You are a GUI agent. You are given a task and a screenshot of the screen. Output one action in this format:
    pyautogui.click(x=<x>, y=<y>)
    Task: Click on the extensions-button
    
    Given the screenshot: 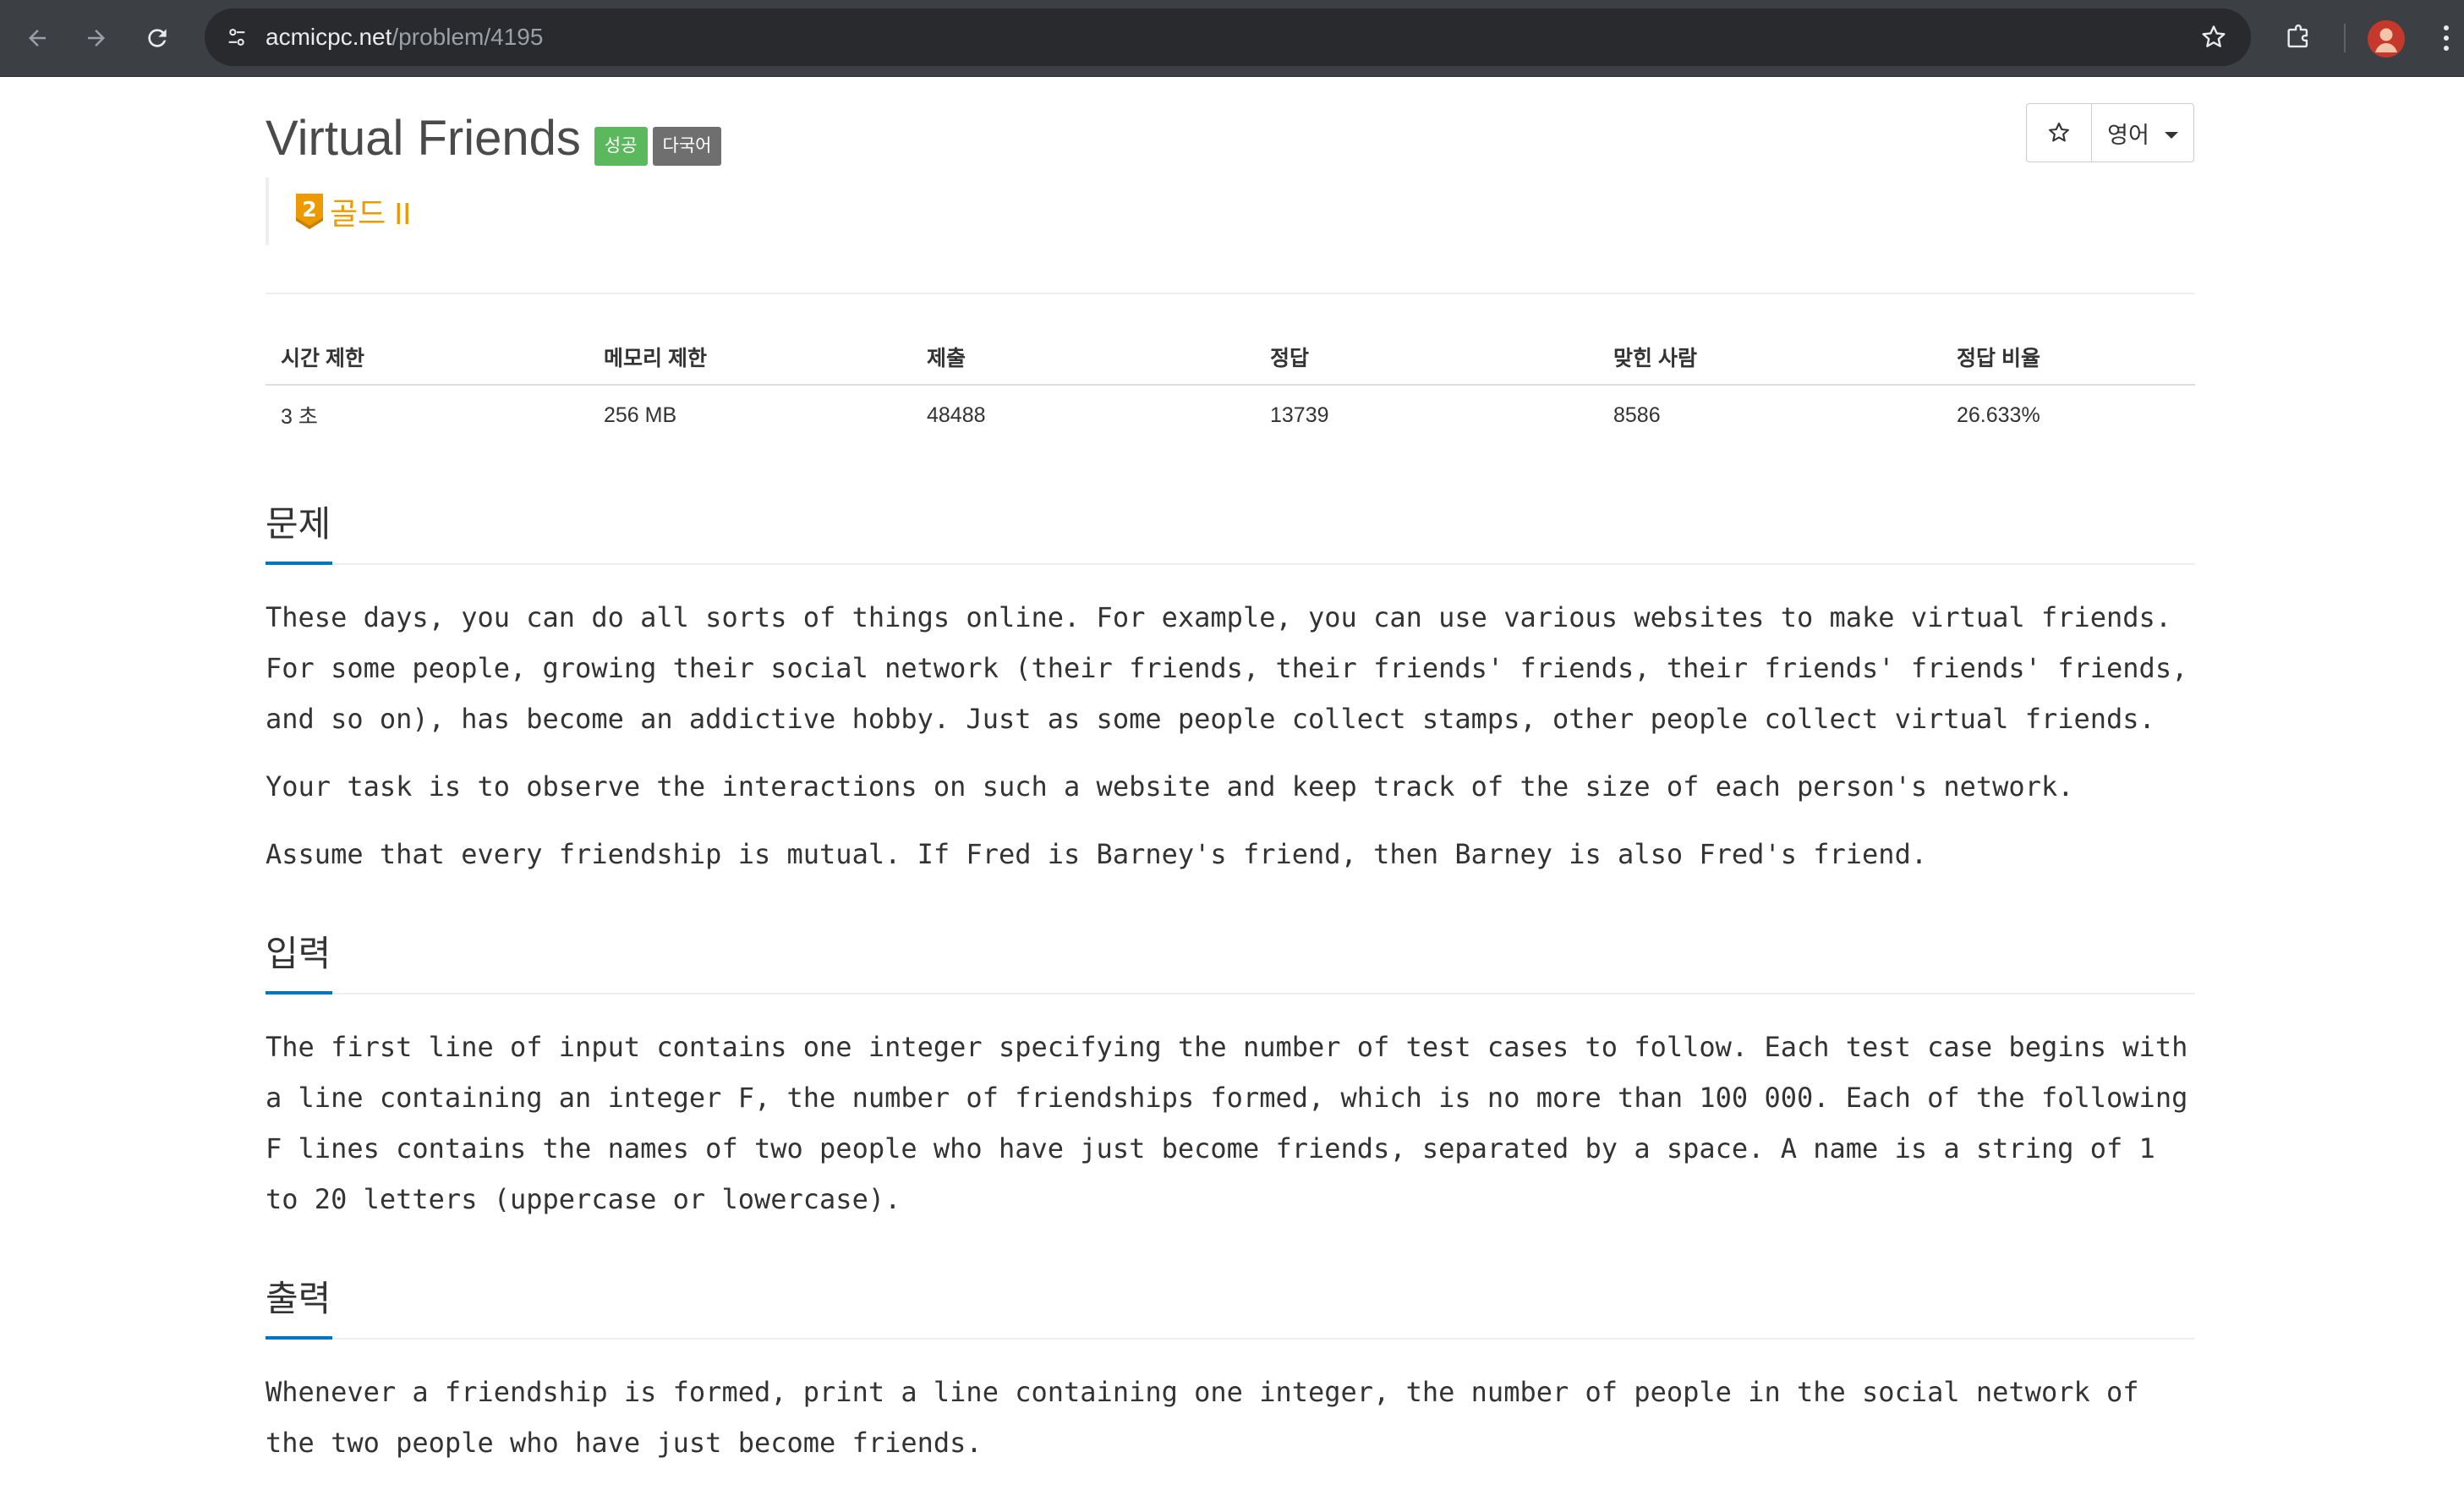 What is the action you would take?
    pyautogui.click(x=2298, y=38)
    